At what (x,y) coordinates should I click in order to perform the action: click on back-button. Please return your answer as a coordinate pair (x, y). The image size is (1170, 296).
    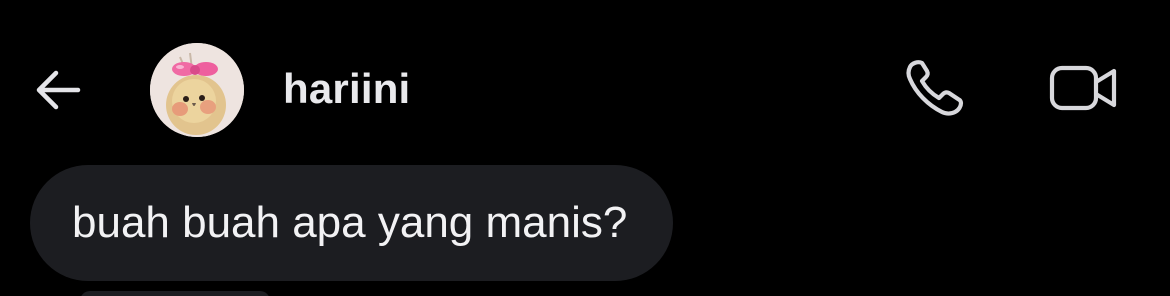
    Looking at the image, I should click on (60, 90).